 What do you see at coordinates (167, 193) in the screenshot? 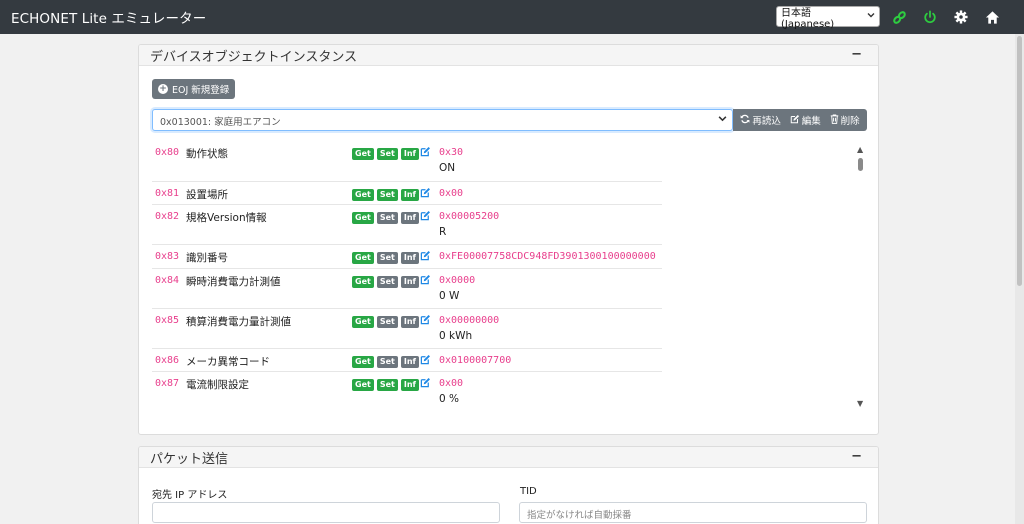
I see `property-epc: 0x81` at bounding box center [167, 193].